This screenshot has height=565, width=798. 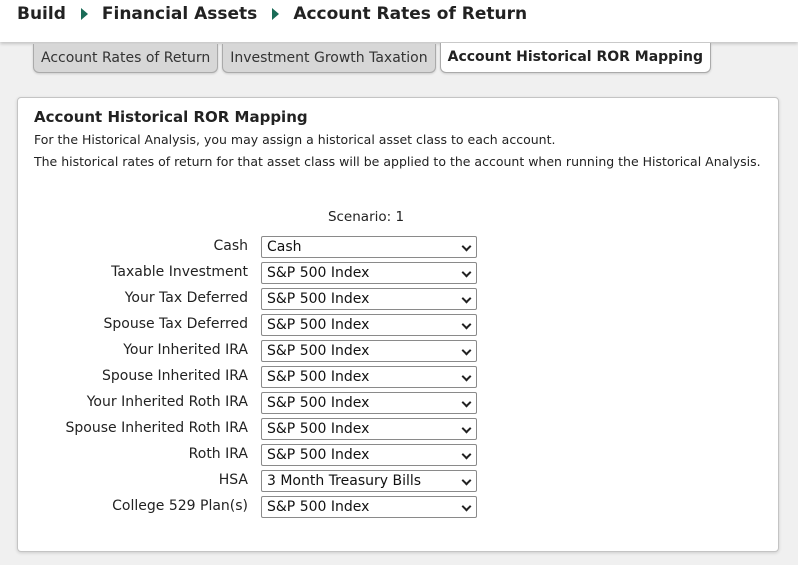 What do you see at coordinates (41, 14) in the screenshot?
I see `breadcrumb-build: Build` at bounding box center [41, 14].